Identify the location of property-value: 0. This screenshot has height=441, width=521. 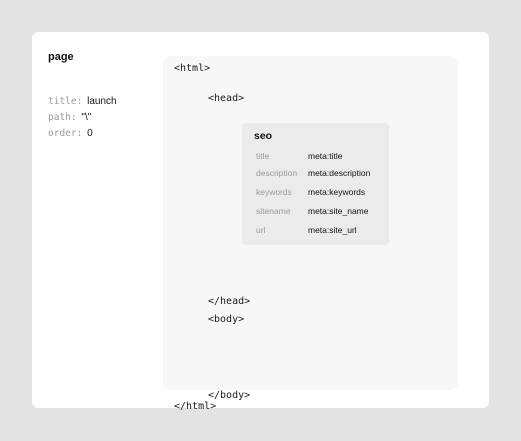
(90, 133).